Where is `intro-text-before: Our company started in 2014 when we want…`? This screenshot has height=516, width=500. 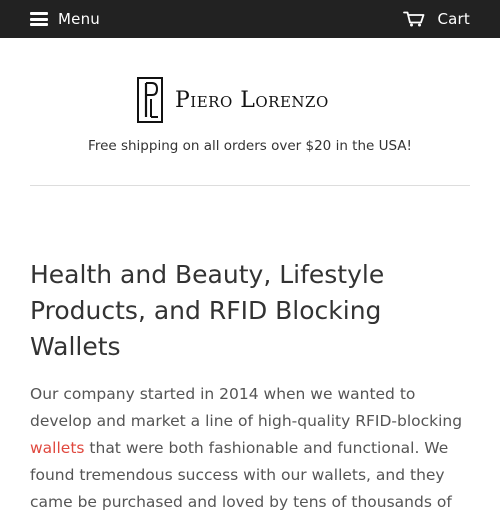
intro-text-before: Our company started in 2014 when we want… is located at coordinates (246, 407).